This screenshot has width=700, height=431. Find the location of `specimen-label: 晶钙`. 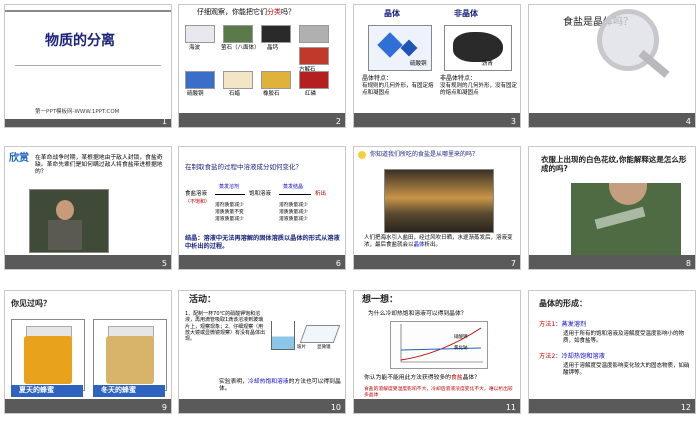

specimen-label: 晶钙 is located at coordinates (273, 48).